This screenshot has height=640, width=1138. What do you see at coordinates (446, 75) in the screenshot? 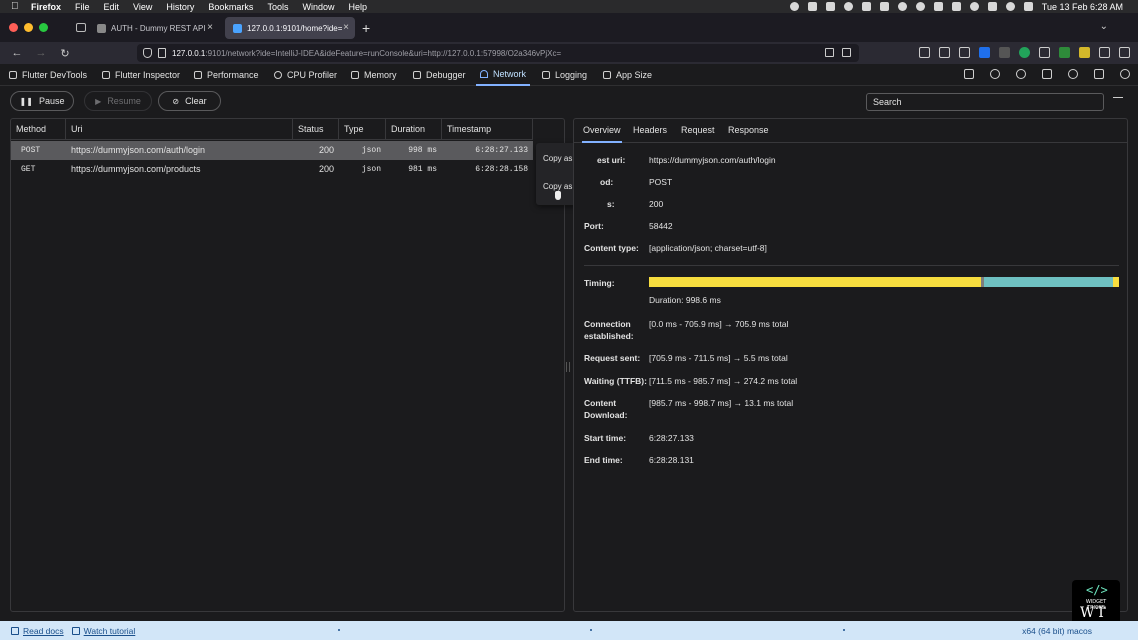
I see `tab-label: Debugger` at bounding box center [446, 75].